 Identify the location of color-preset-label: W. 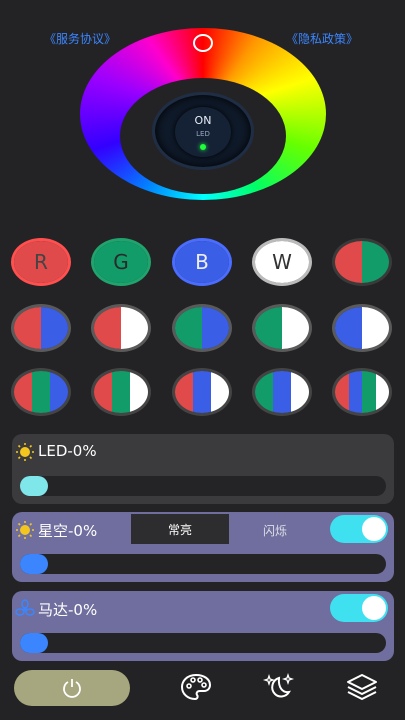
(282, 262).